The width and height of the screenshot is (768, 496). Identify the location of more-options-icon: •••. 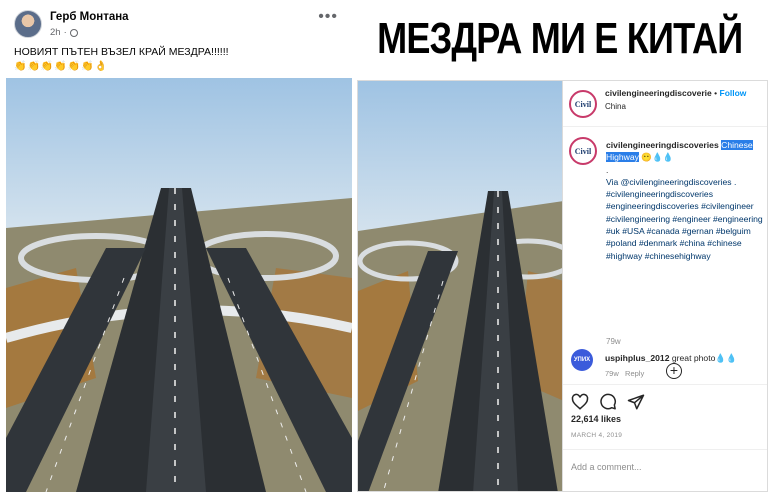
(328, 17).